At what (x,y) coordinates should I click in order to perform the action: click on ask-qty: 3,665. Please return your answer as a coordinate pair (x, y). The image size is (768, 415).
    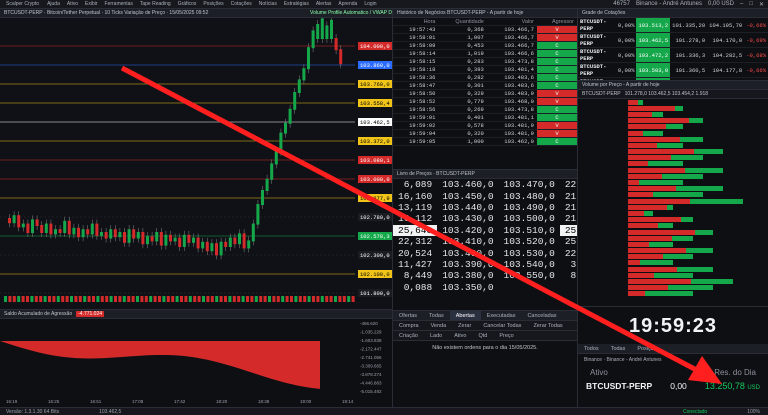
    Looking at the image, I should click on (568, 264).